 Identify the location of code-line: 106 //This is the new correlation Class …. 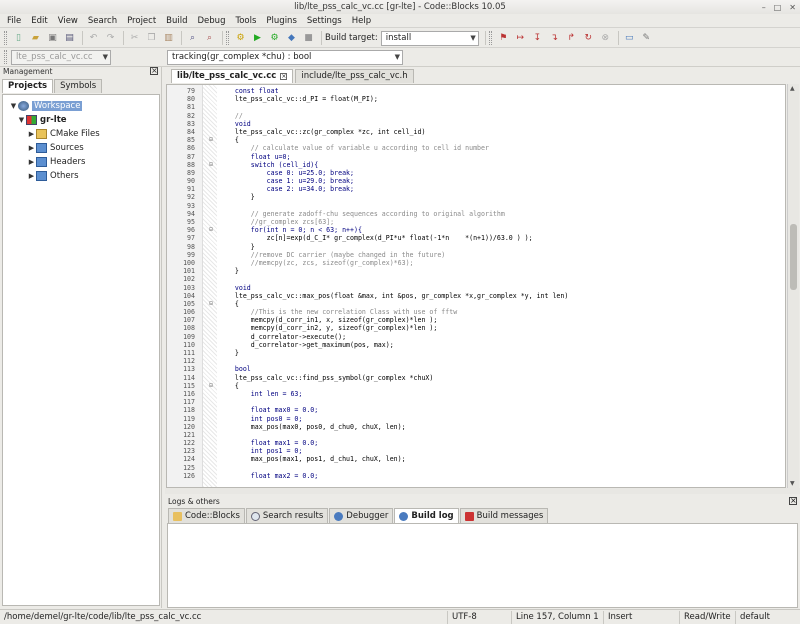
(476, 312).